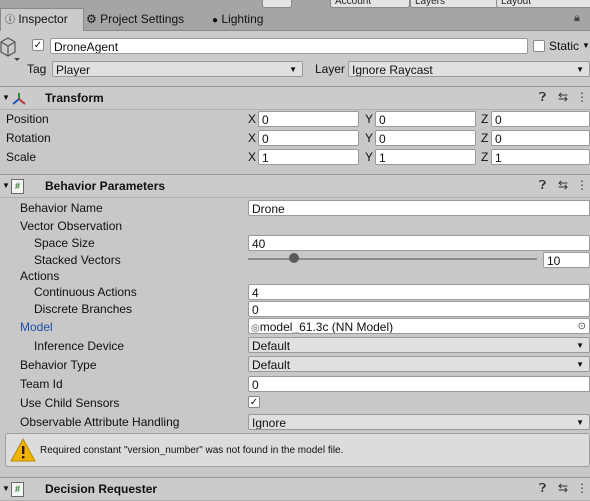 The width and height of the screenshot is (590, 501). Describe the element at coordinates (27, 119) in the screenshot. I see `position-label: Position` at that location.